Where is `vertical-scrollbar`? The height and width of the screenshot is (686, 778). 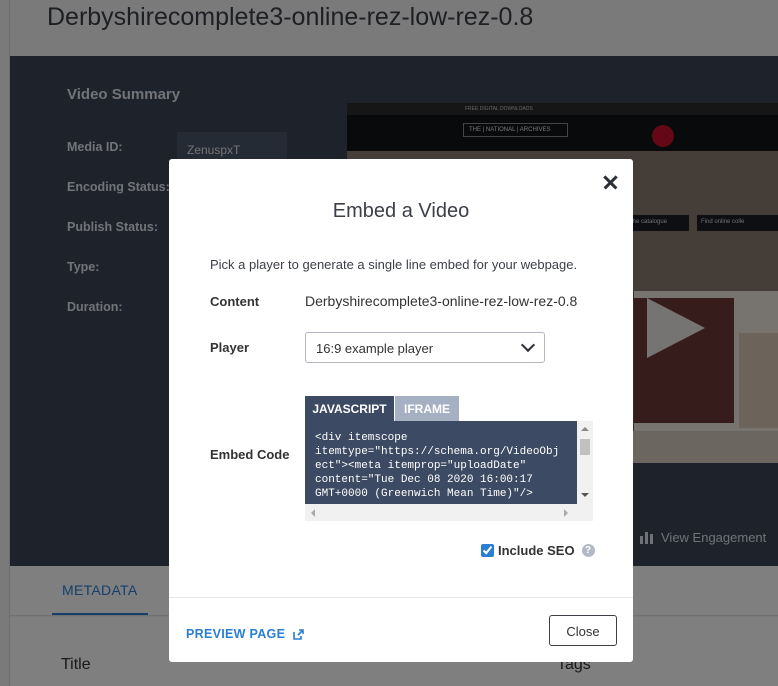 vertical-scrollbar is located at coordinates (585, 462).